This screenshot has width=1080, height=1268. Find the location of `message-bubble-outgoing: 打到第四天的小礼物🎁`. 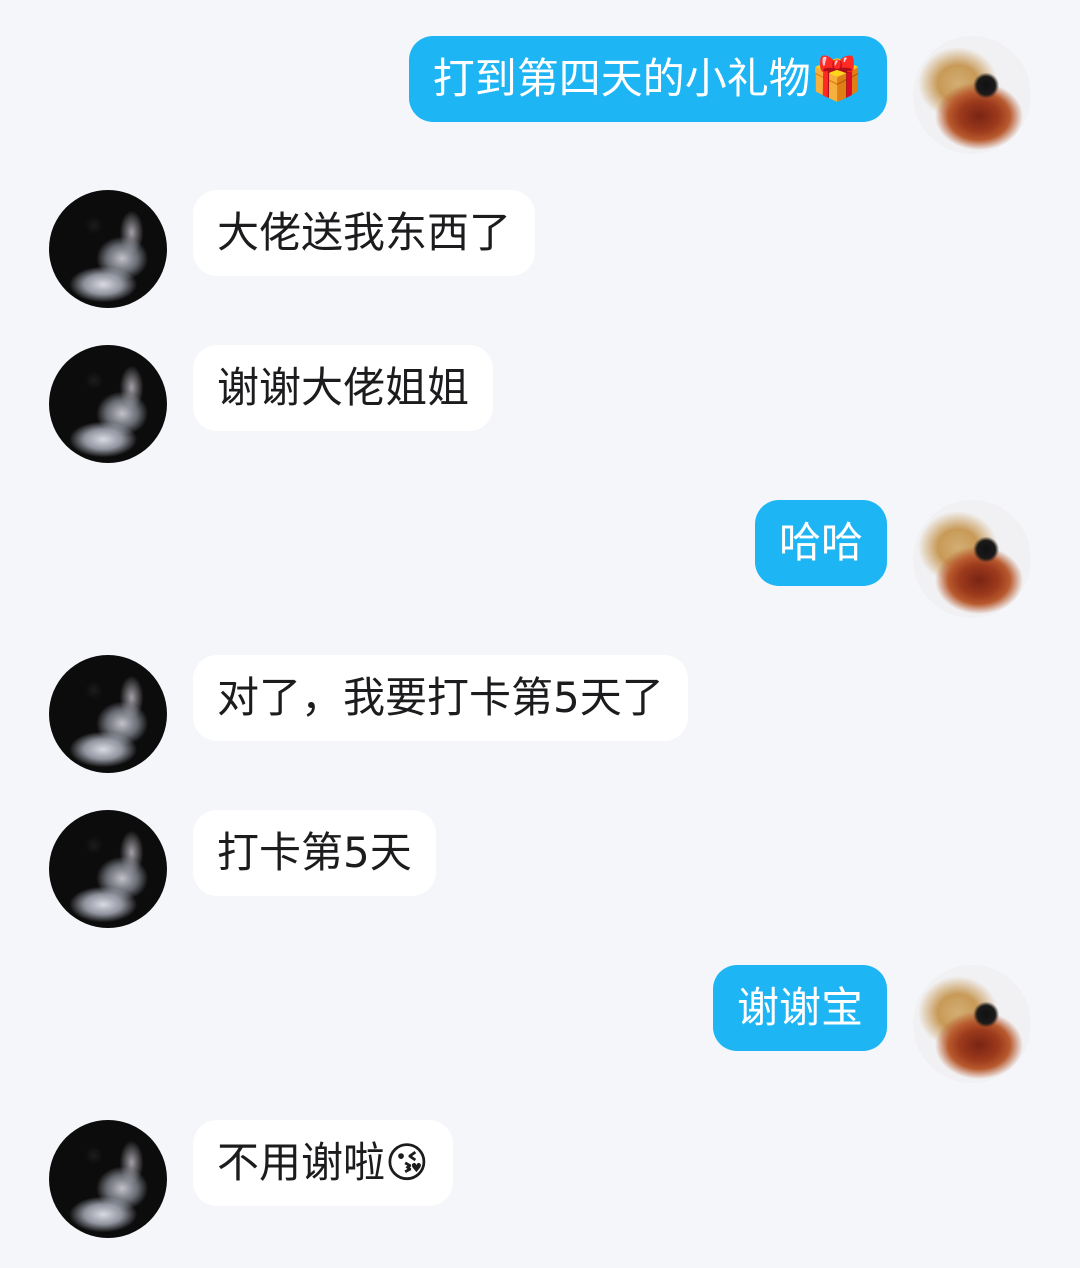

message-bubble-outgoing: 打到第四天的小礼物🎁 is located at coordinates (647, 79).